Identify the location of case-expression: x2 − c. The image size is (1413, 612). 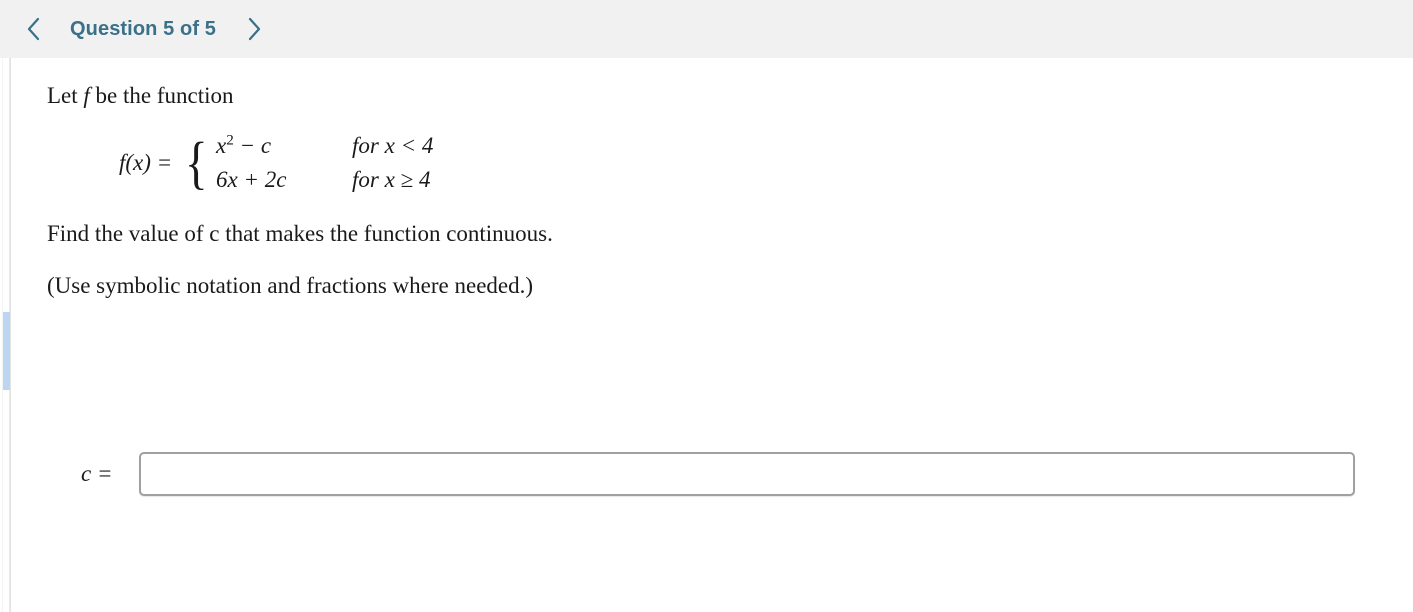
(275, 145).